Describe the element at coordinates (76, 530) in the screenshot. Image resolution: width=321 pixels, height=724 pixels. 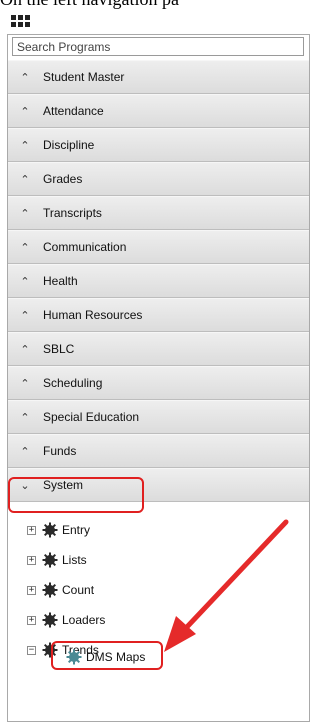
I see `tree-item-label: Entry` at that location.